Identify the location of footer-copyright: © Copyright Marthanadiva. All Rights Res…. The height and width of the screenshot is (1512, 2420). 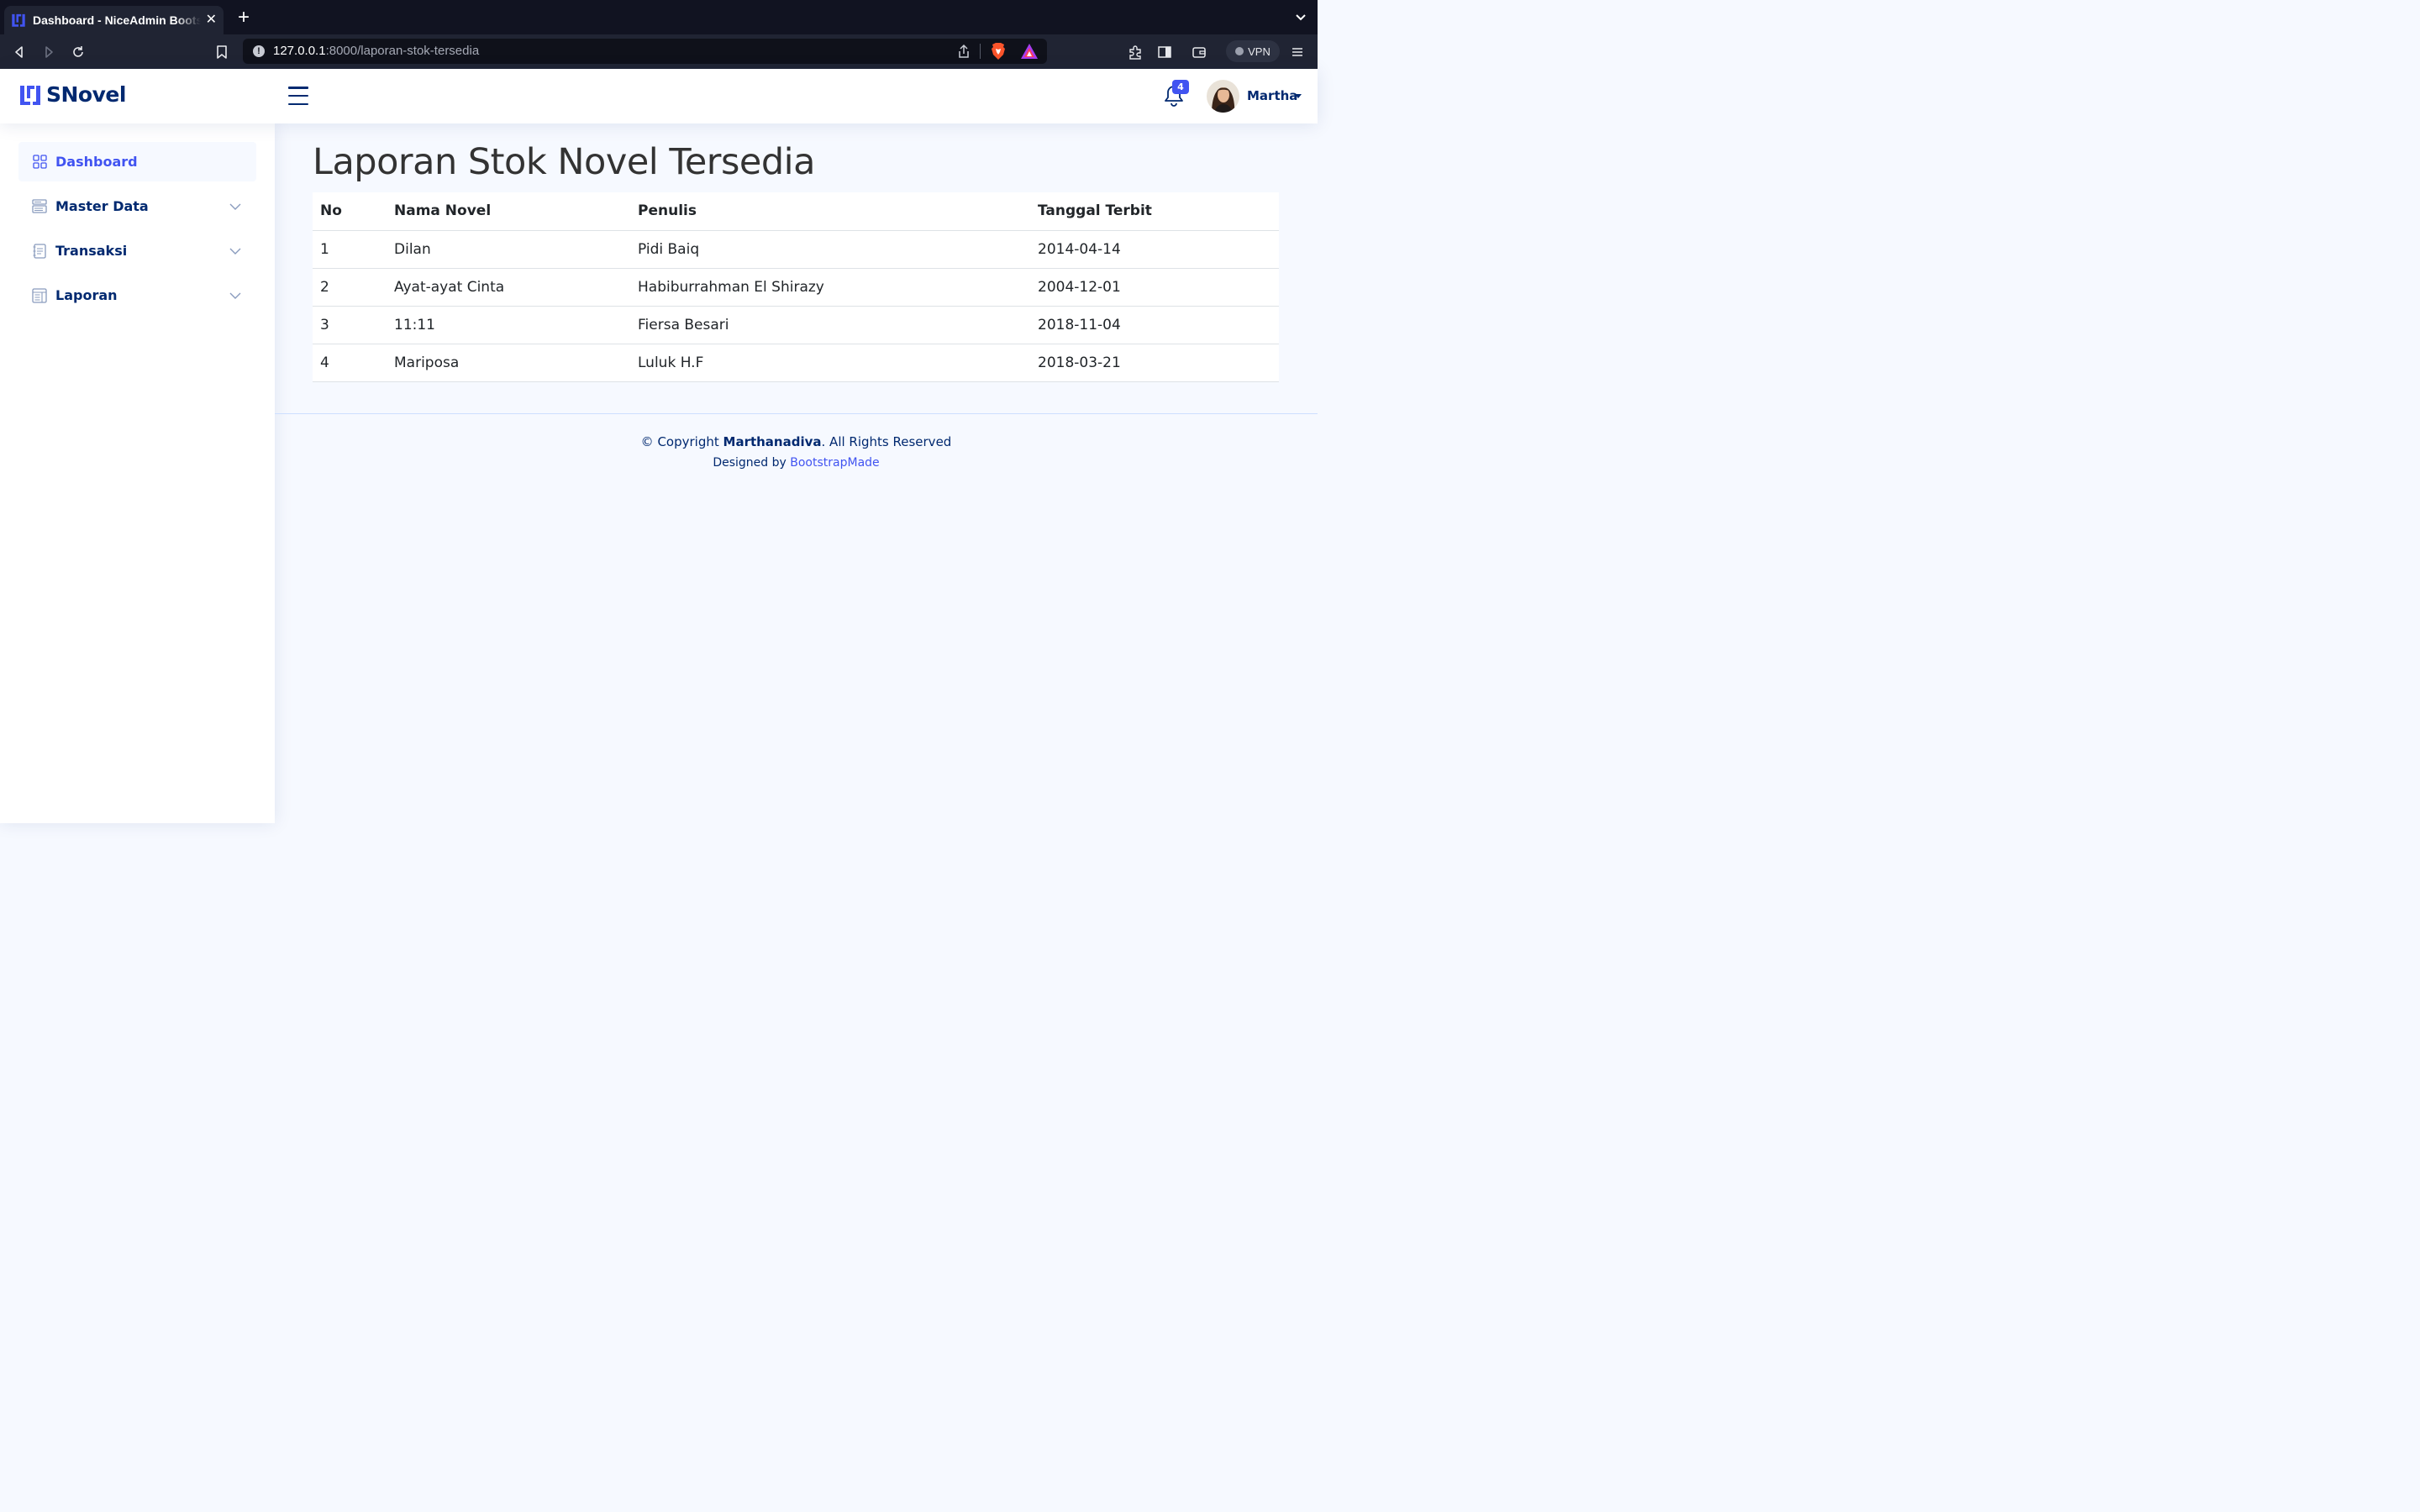
(796, 441).